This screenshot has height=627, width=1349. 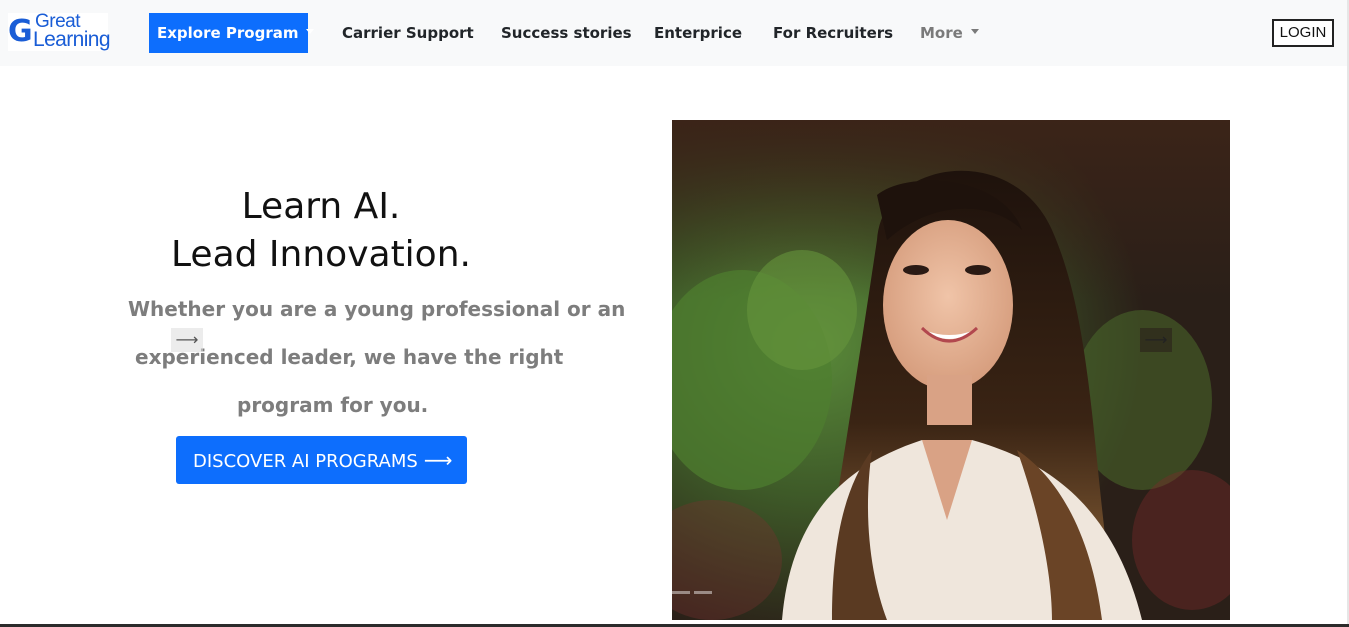 What do you see at coordinates (1303, 33) in the screenshot?
I see `login-button: LOGIN` at bounding box center [1303, 33].